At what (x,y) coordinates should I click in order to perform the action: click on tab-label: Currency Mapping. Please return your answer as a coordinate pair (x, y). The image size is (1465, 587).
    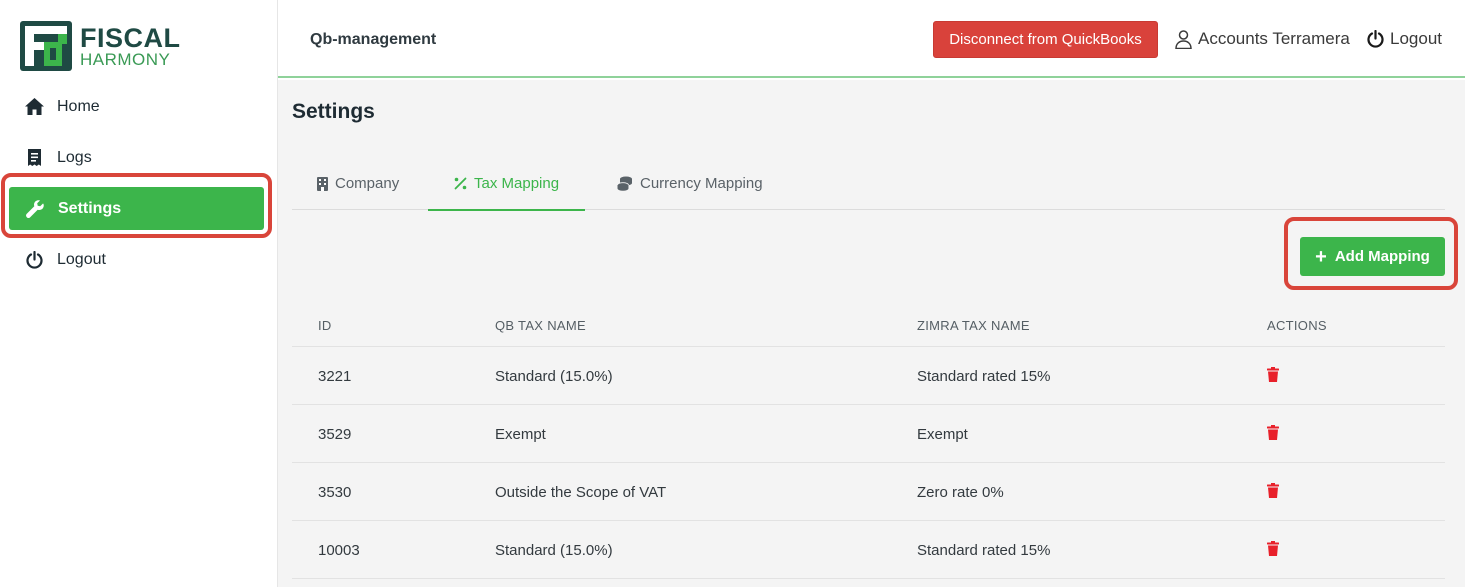
    Looking at the image, I should click on (701, 183).